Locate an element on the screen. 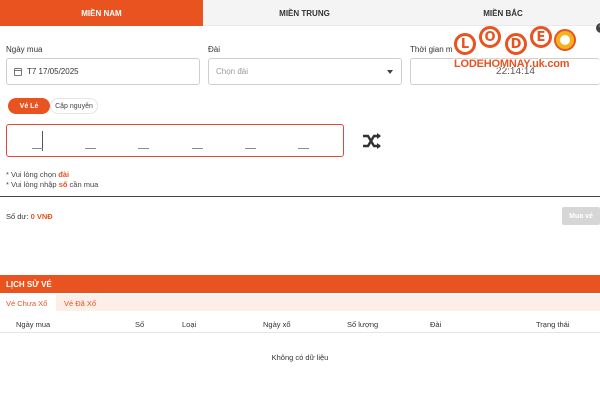 The height and width of the screenshot is (400, 600). ticket-type-pair: Cặp nguyên is located at coordinates (74, 106).